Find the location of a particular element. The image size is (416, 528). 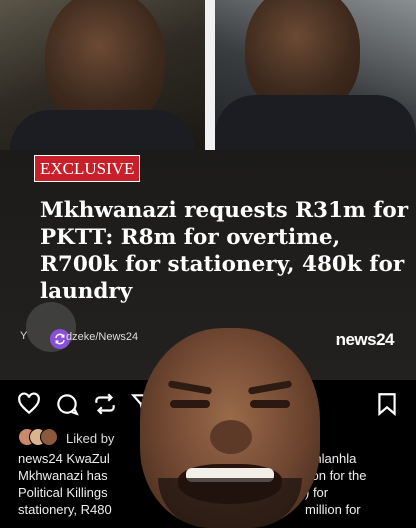

left-eye is located at coordinates (190, 404).